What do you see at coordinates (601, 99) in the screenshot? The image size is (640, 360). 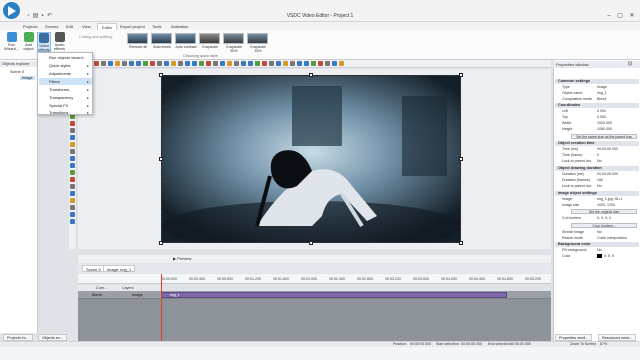 I see `prop-value-composition: Blend` at bounding box center [601, 99].